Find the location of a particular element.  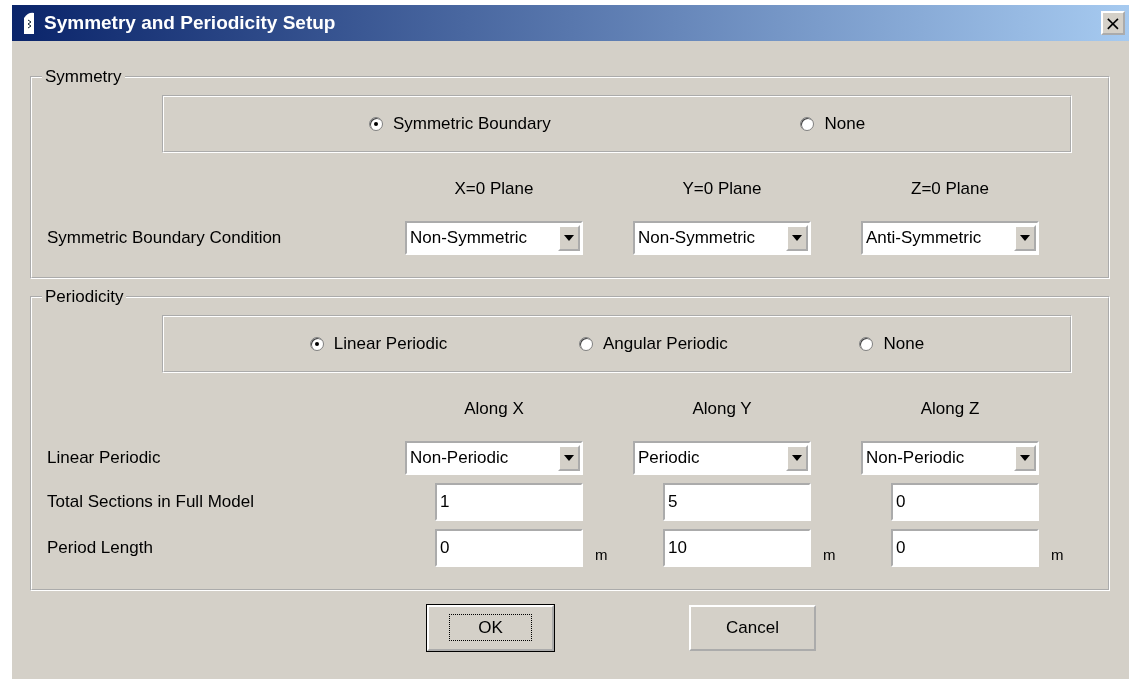

column-header: Along Z is located at coordinates (950, 409).